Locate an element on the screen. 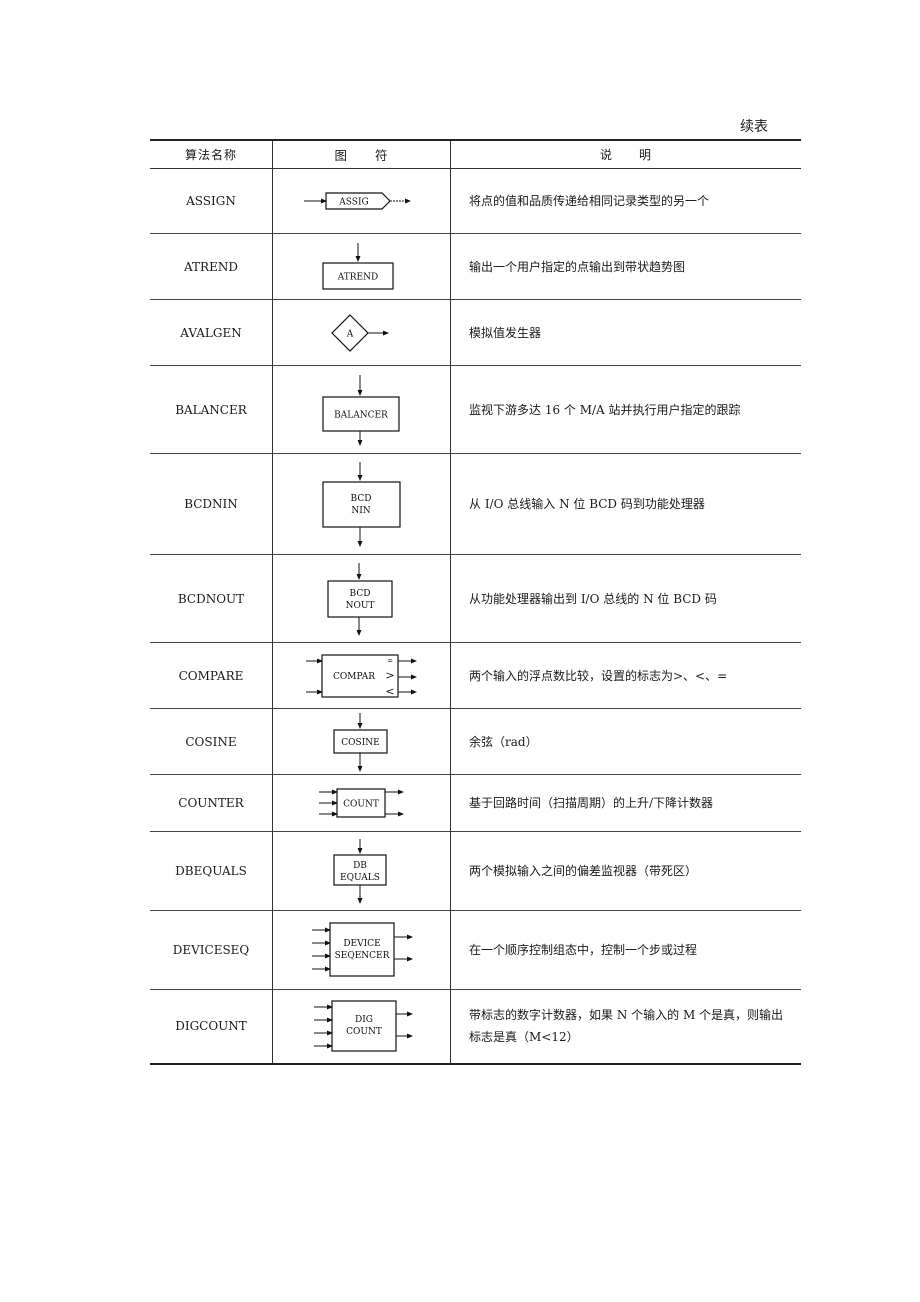 The image size is (920, 1302). block-label: COUNT is located at coordinates (361, 805).